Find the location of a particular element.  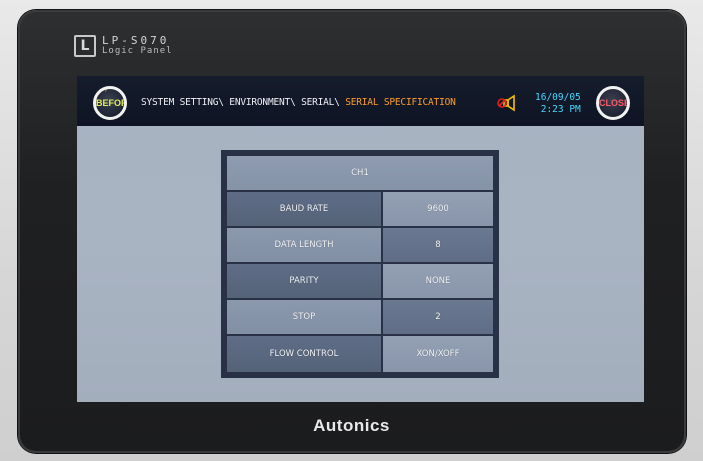

manufacturer-logo: Autonics is located at coordinates (351, 425).